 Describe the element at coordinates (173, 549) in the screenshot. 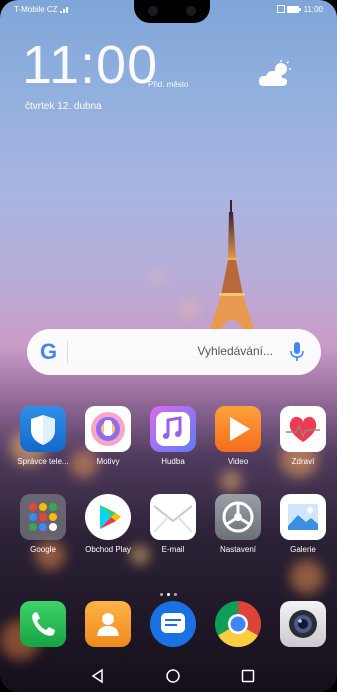

I see `app-label: E-mail` at that location.